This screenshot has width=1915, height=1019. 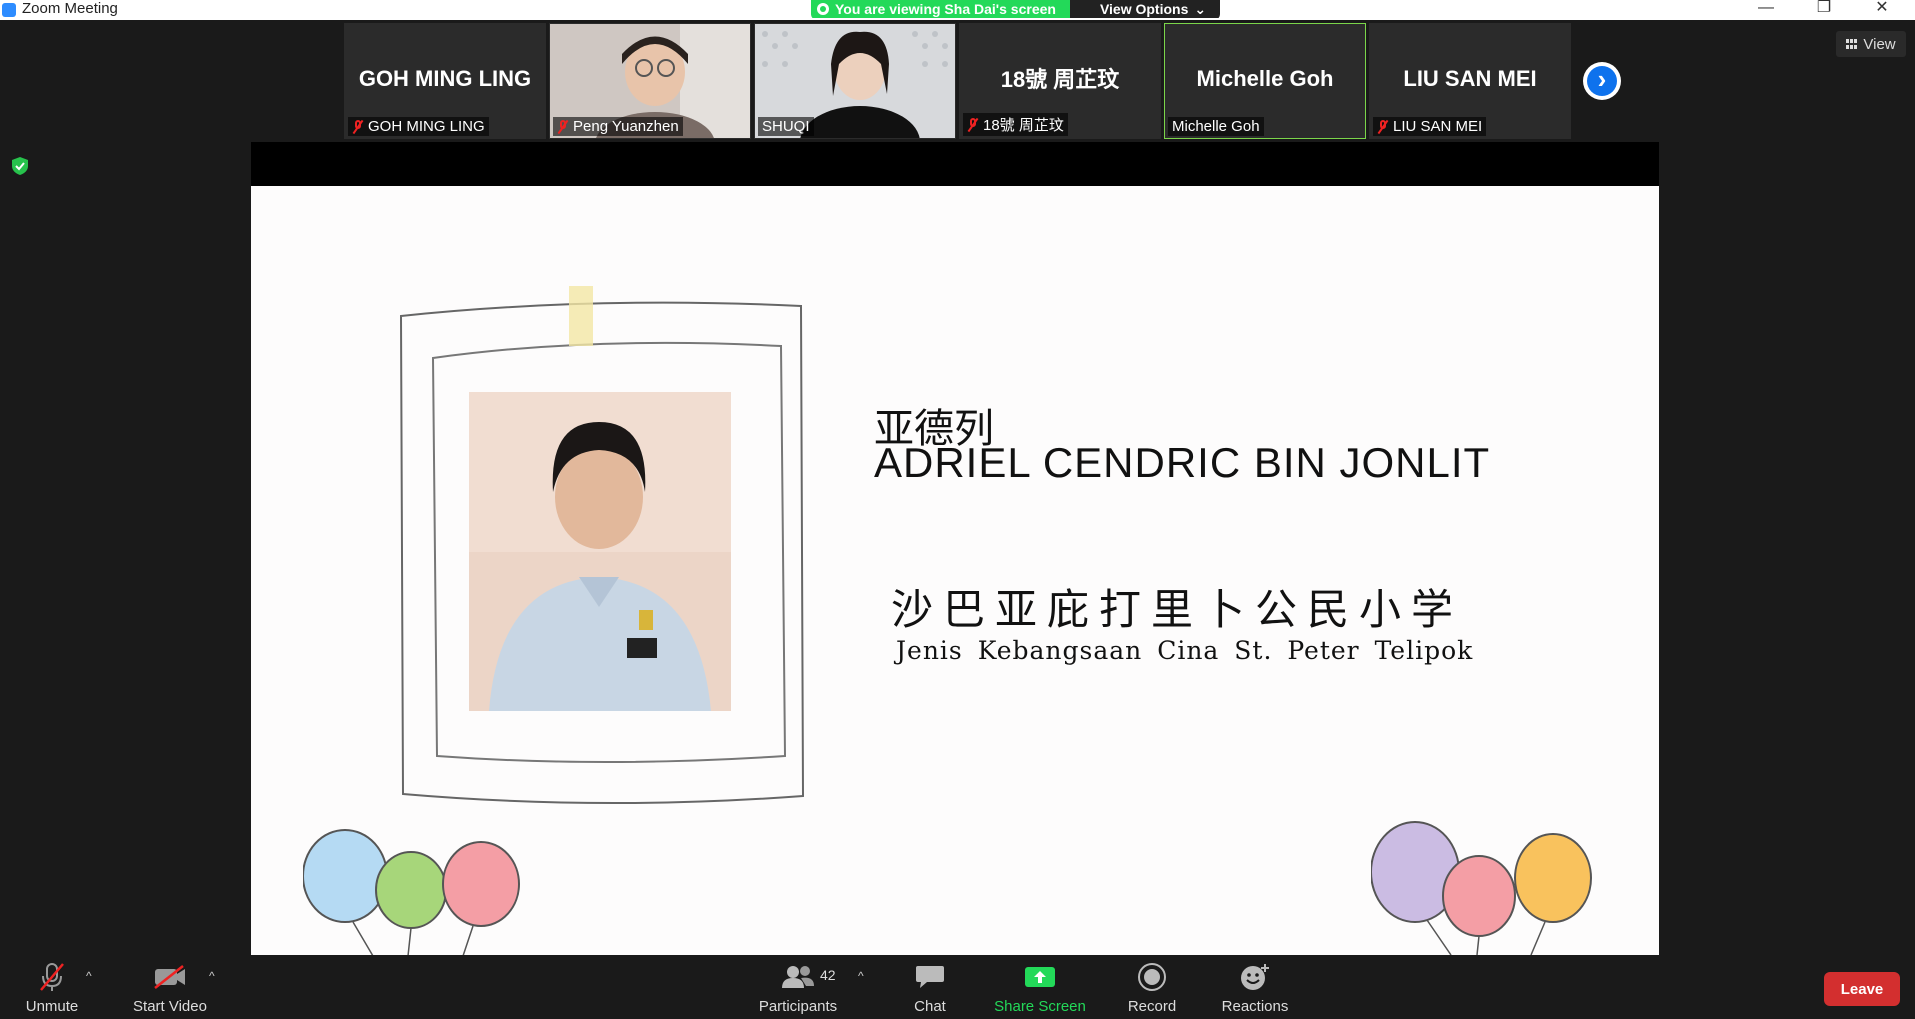 I want to click on participants-count: 42, so click(x=828, y=975).